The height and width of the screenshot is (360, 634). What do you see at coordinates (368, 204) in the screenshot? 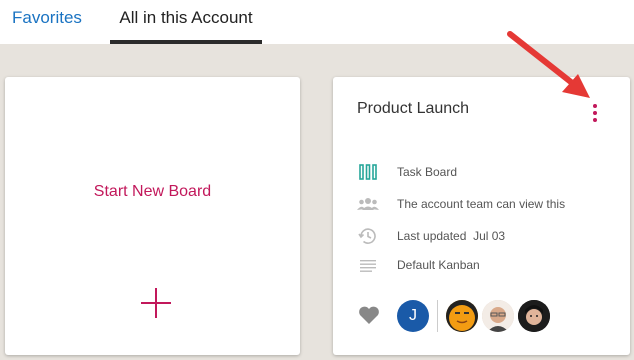
I see `team-icon` at bounding box center [368, 204].